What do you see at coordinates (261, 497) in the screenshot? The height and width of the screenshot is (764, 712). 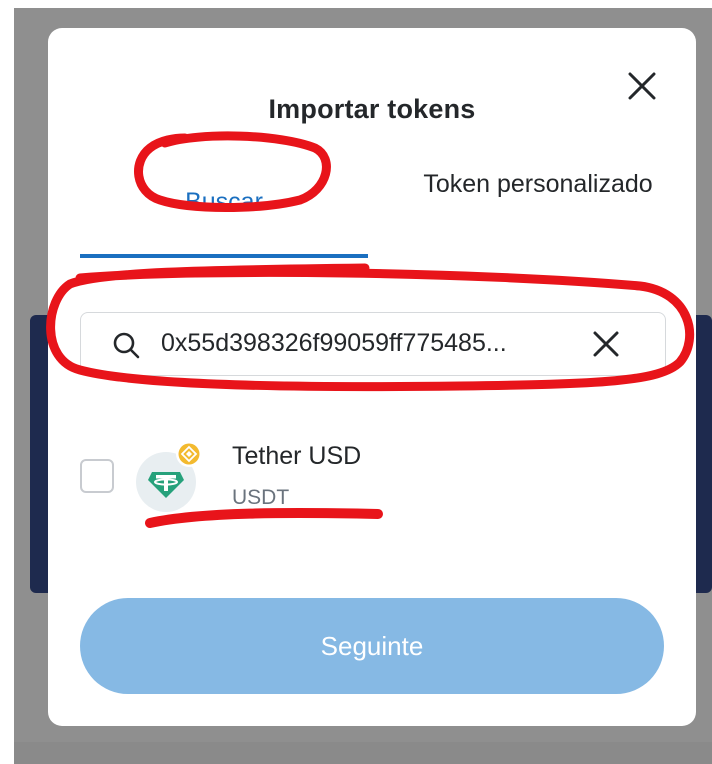 I see `token-symbol: USDT` at bounding box center [261, 497].